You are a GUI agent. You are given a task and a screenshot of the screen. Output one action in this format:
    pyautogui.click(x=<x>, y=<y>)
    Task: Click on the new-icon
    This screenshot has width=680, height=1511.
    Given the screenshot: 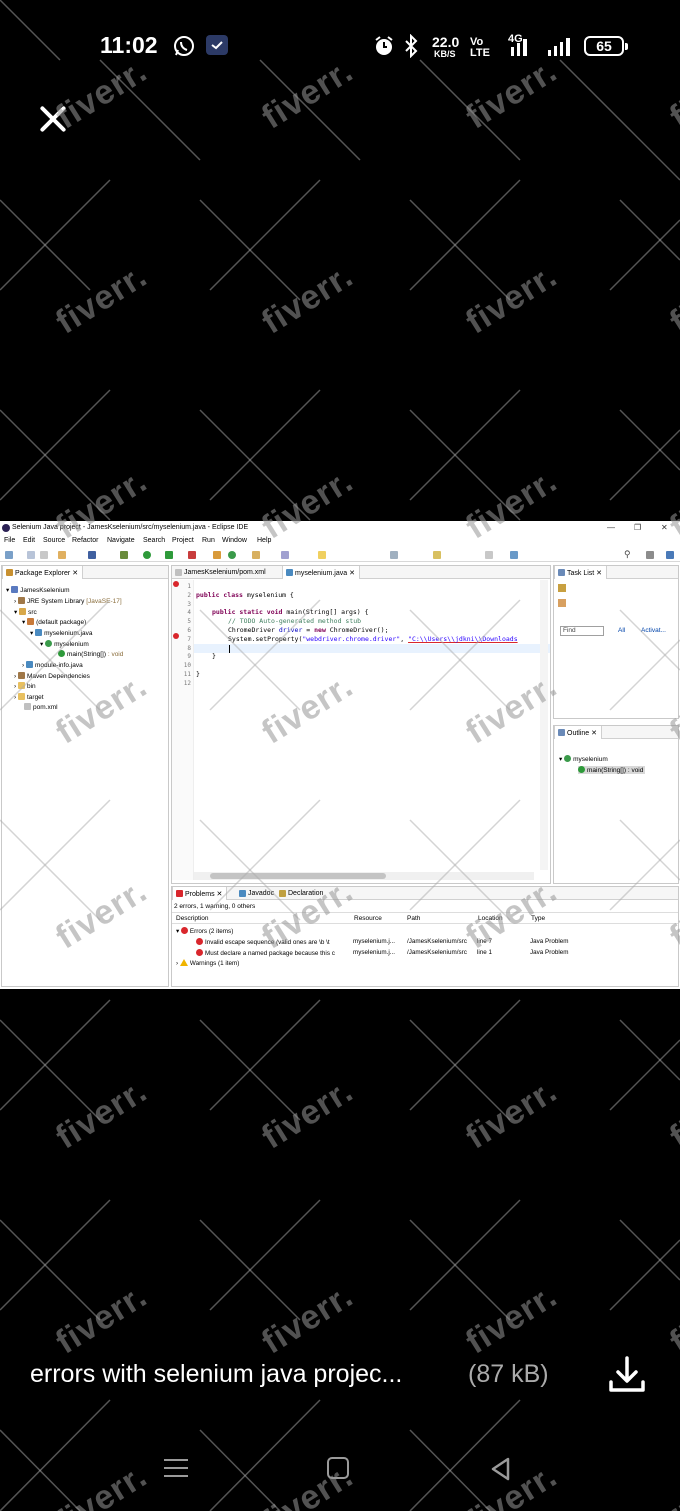 What is the action you would take?
    pyautogui.click(x=9, y=555)
    